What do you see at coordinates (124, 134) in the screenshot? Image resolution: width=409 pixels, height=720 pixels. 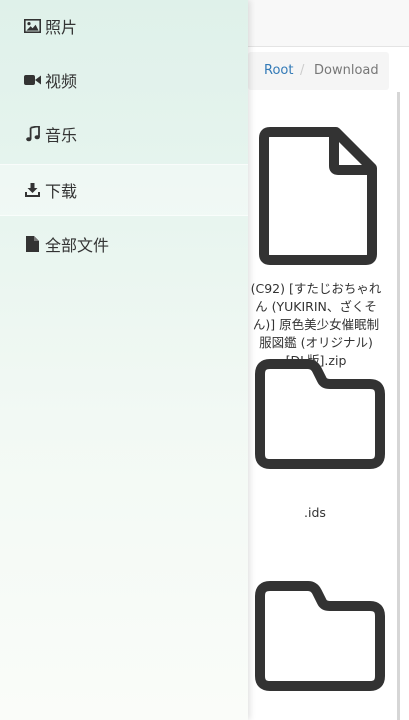 I see `nav-item-music: 音乐` at bounding box center [124, 134].